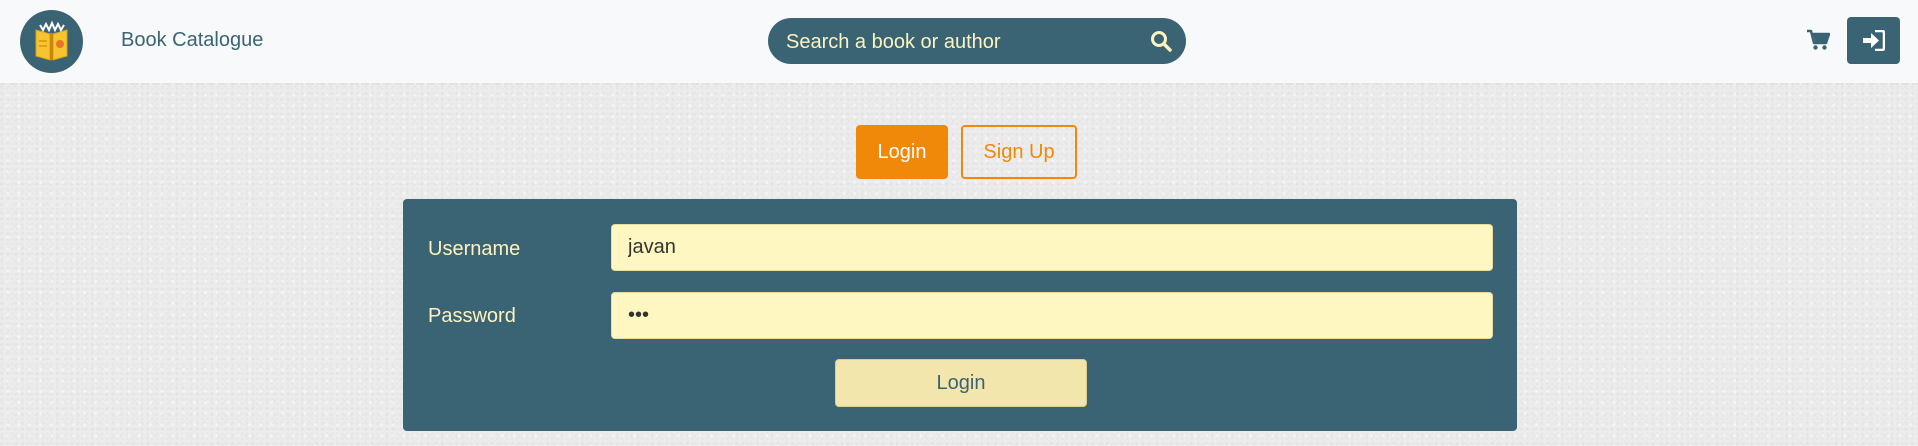 This screenshot has width=1918, height=446. I want to click on tab-signup: Sign Up, so click(1019, 152).